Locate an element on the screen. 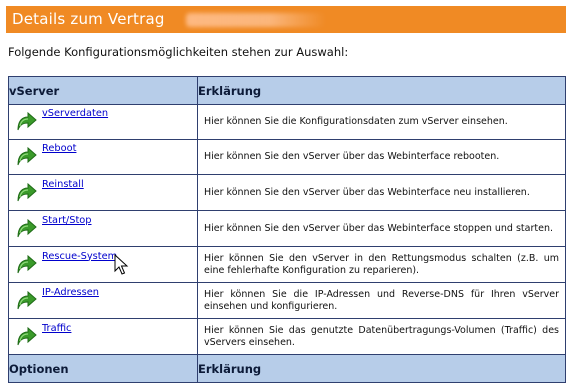  header-erklaerung-2: Erklärung is located at coordinates (381, 368).